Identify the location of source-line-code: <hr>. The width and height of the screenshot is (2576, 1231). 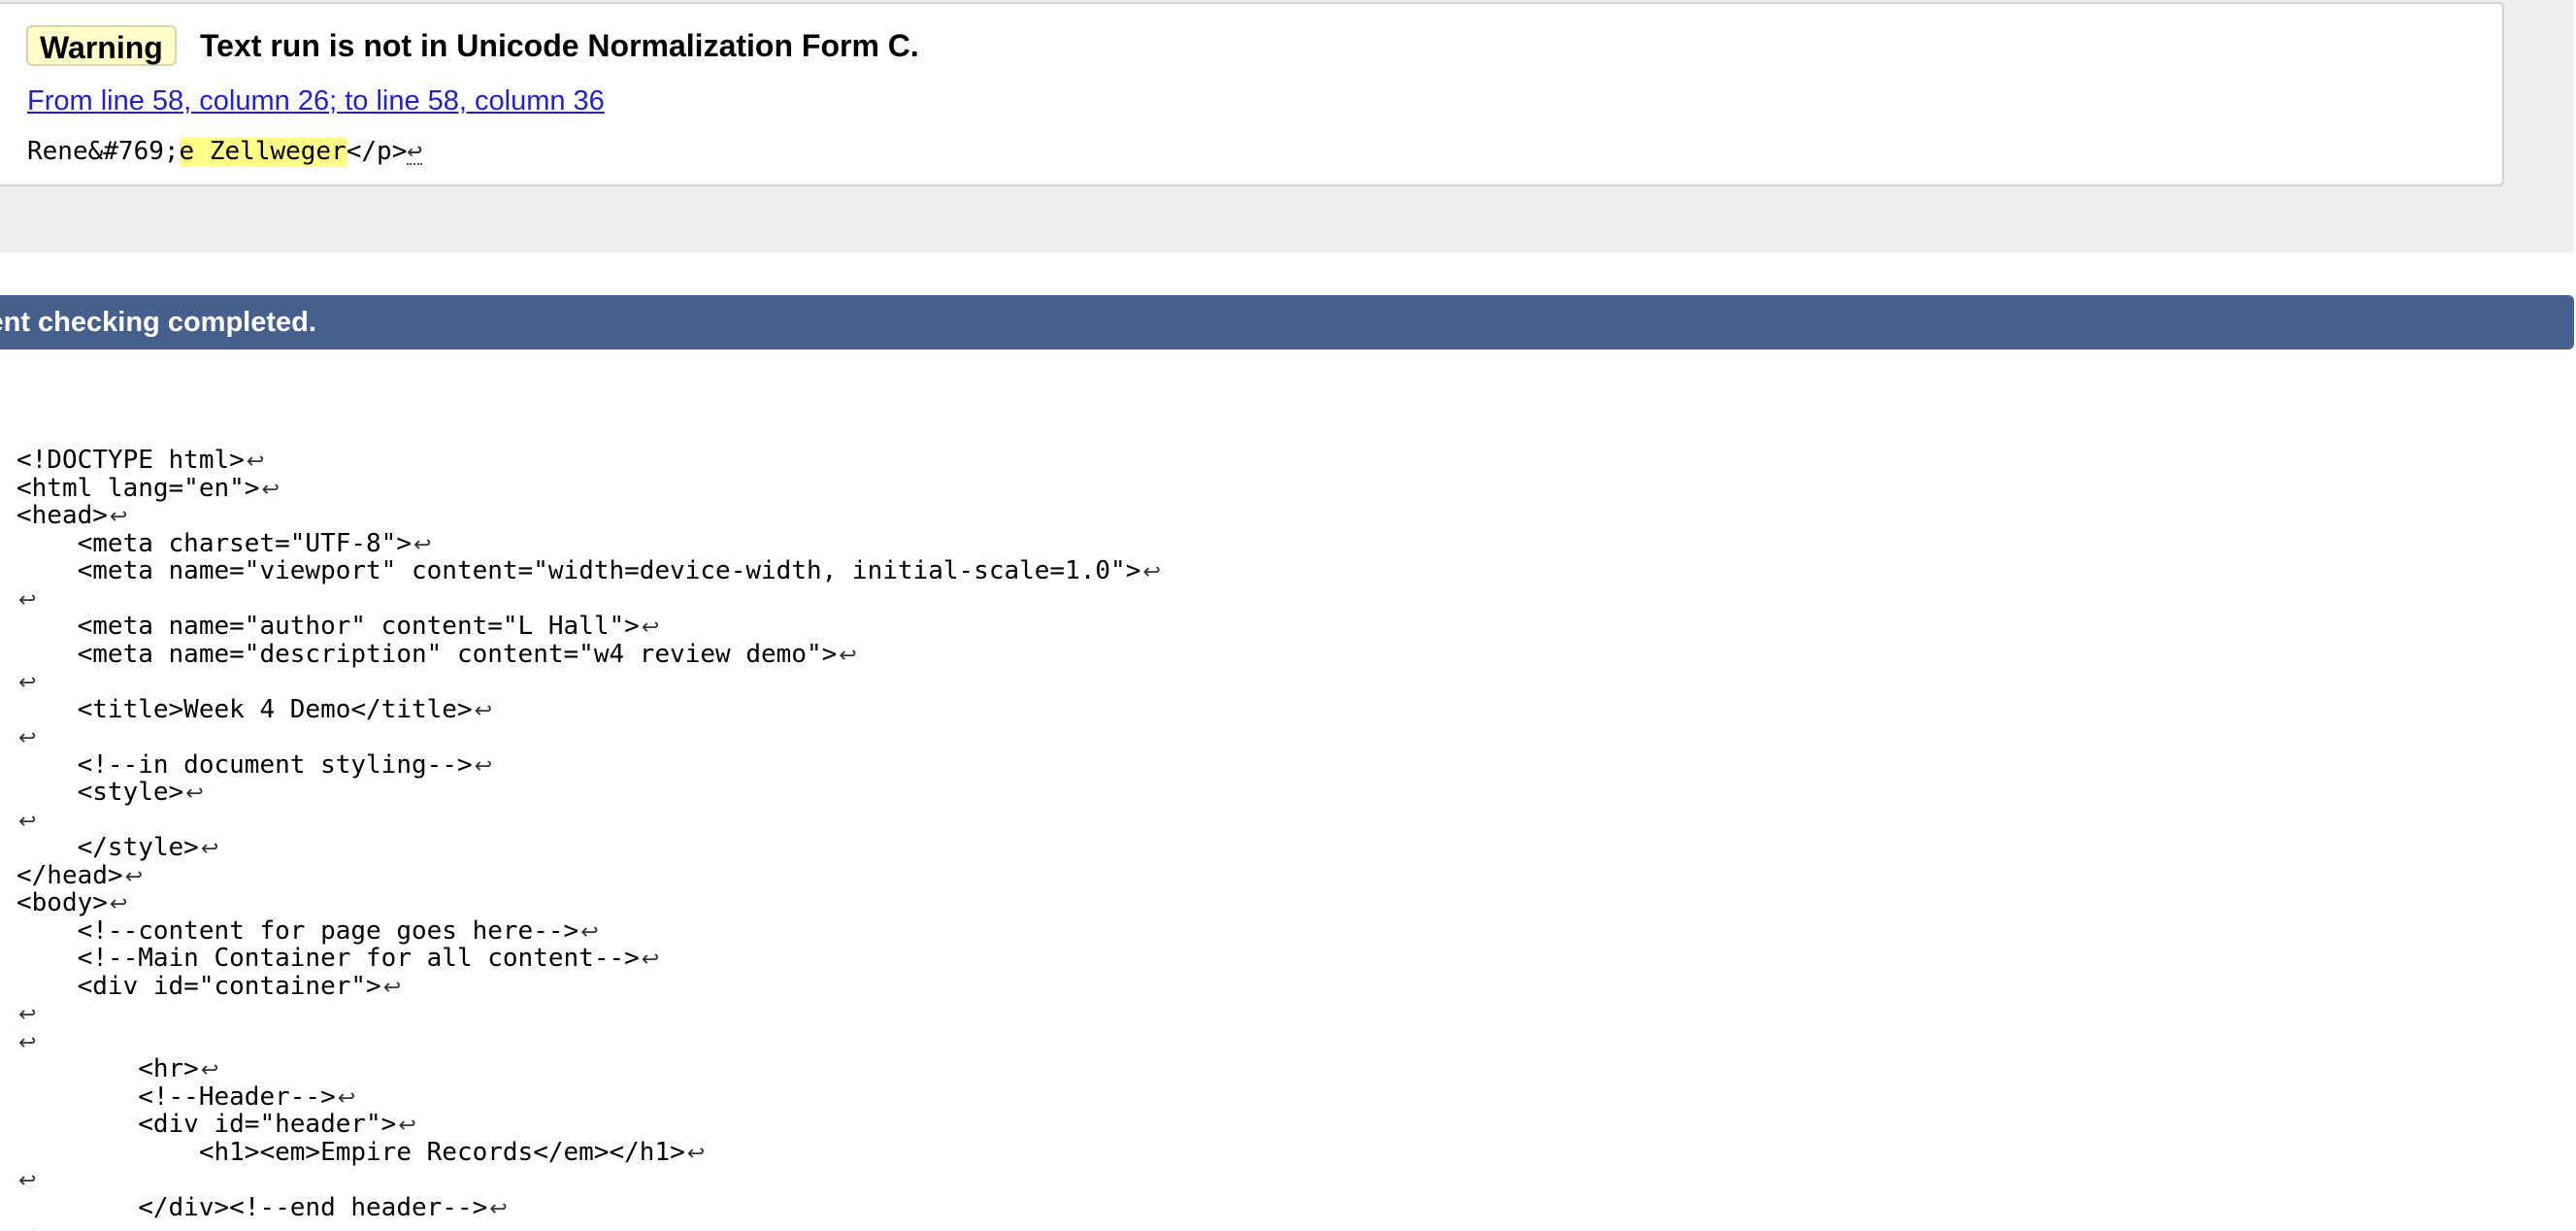
(108, 1068).